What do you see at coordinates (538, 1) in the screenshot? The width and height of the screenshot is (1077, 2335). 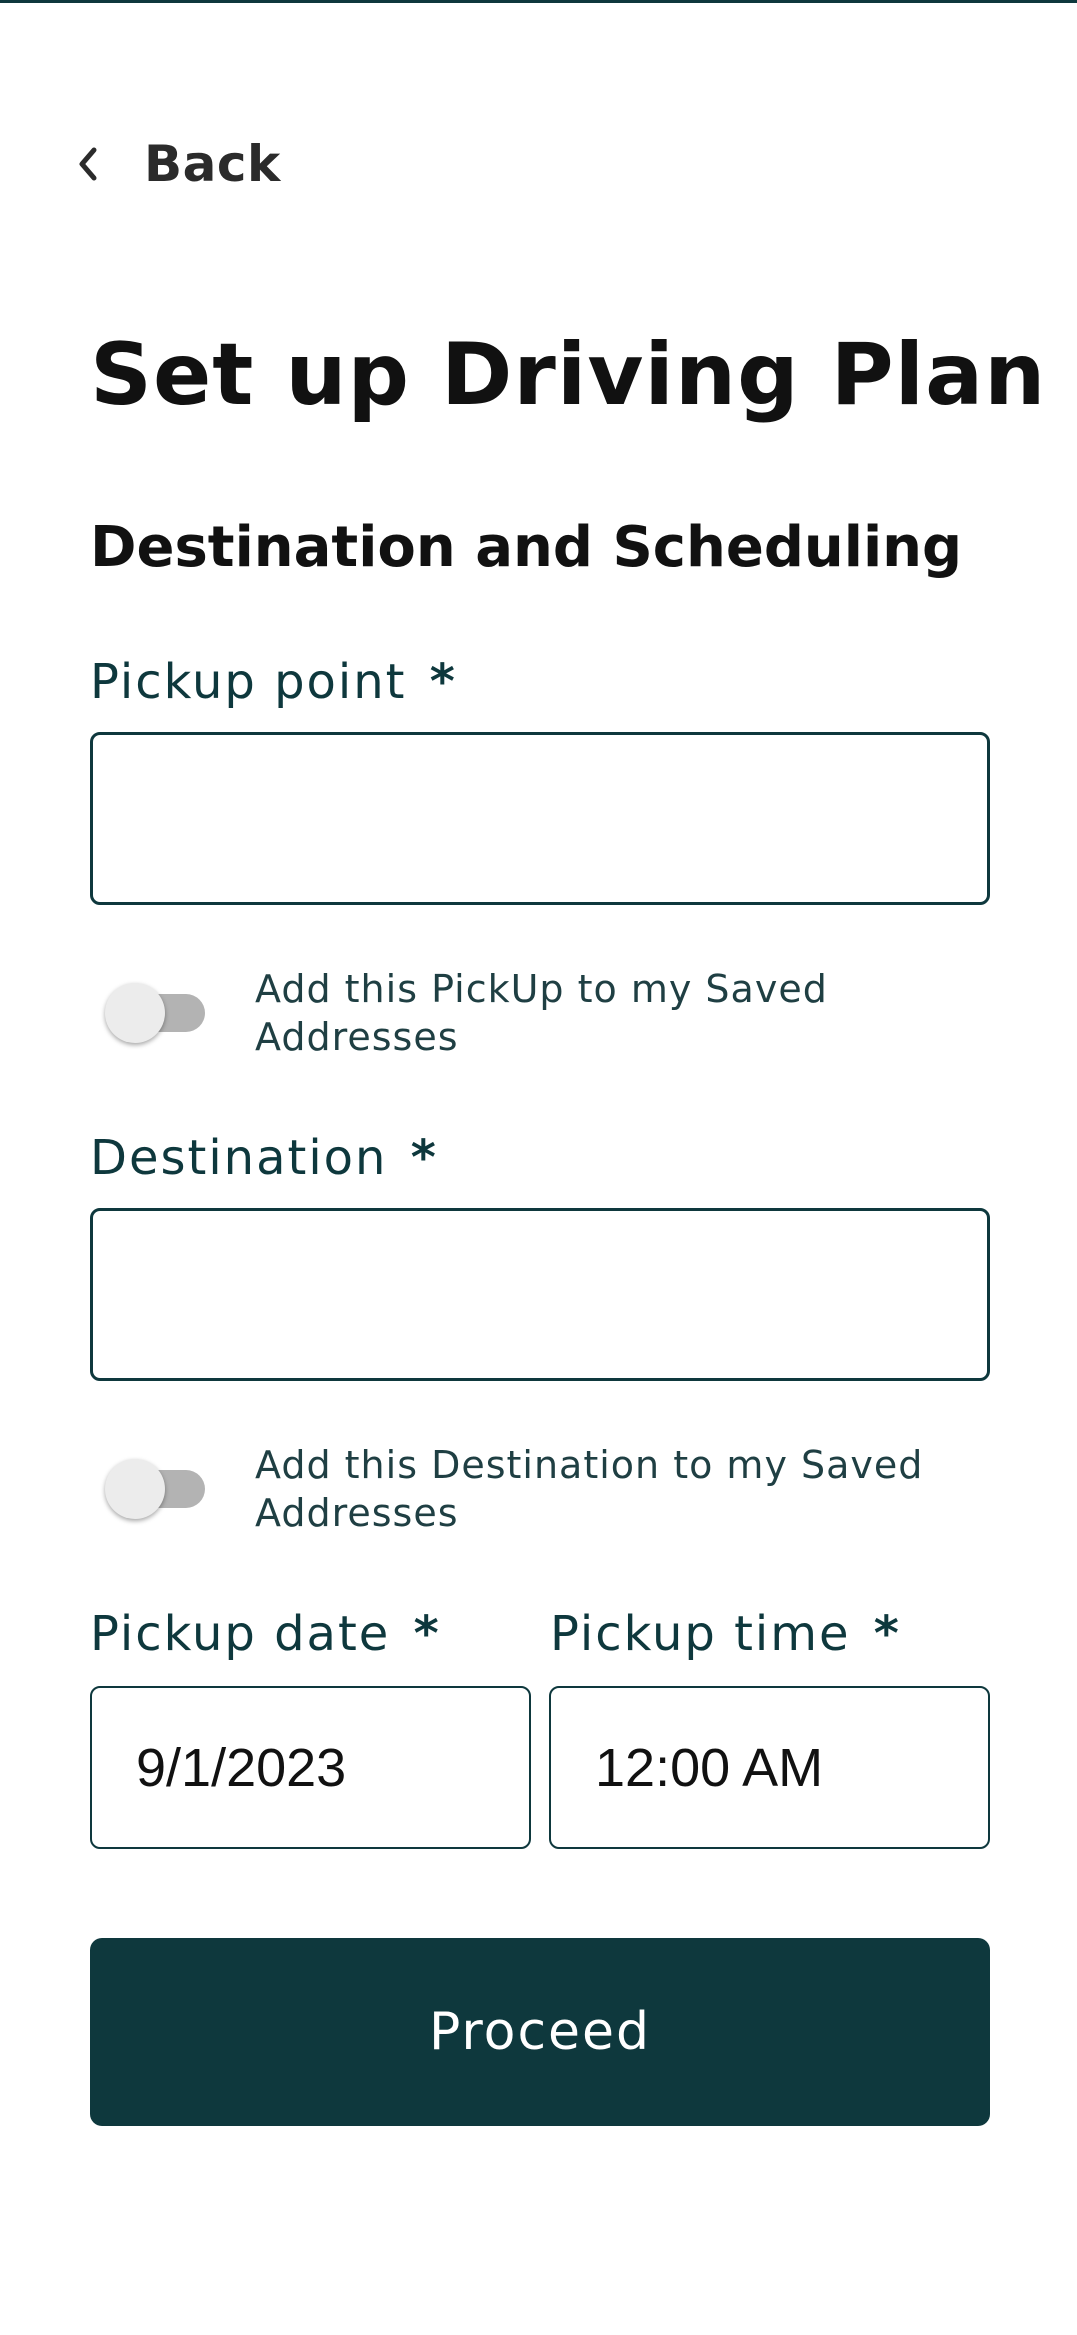 I see `top-divider` at bounding box center [538, 1].